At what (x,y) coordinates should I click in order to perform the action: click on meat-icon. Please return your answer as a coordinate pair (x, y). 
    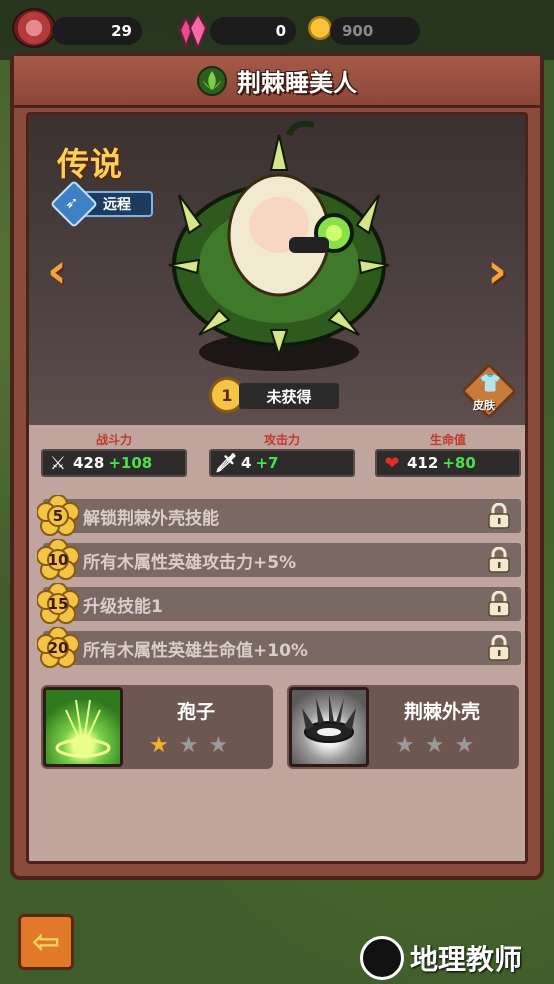
    Looking at the image, I should click on (34, 28).